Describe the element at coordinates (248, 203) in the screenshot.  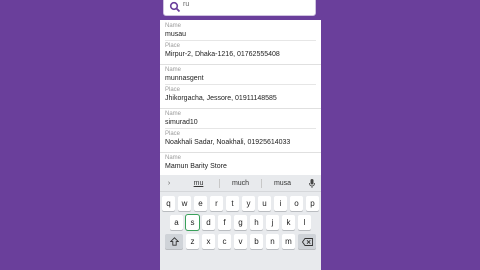
I see `key: y` at that location.